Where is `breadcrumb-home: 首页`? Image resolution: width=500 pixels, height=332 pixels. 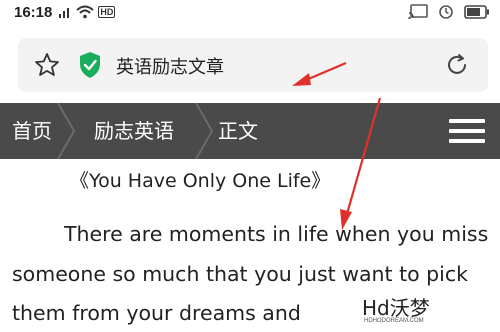 breadcrumb-home: 首页 is located at coordinates (32, 131).